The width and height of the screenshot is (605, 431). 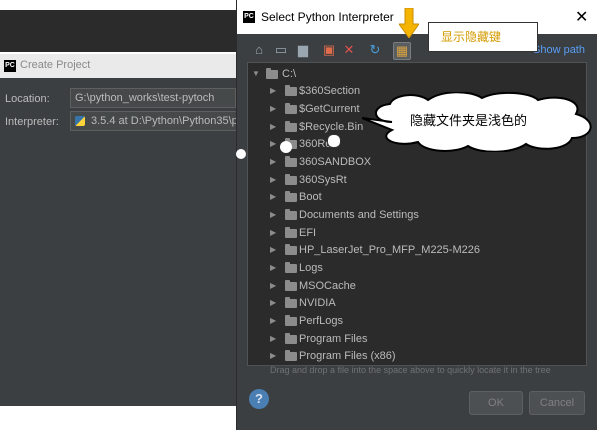 I want to click on tree-item-label: C:\, so click(x=289, y=74).